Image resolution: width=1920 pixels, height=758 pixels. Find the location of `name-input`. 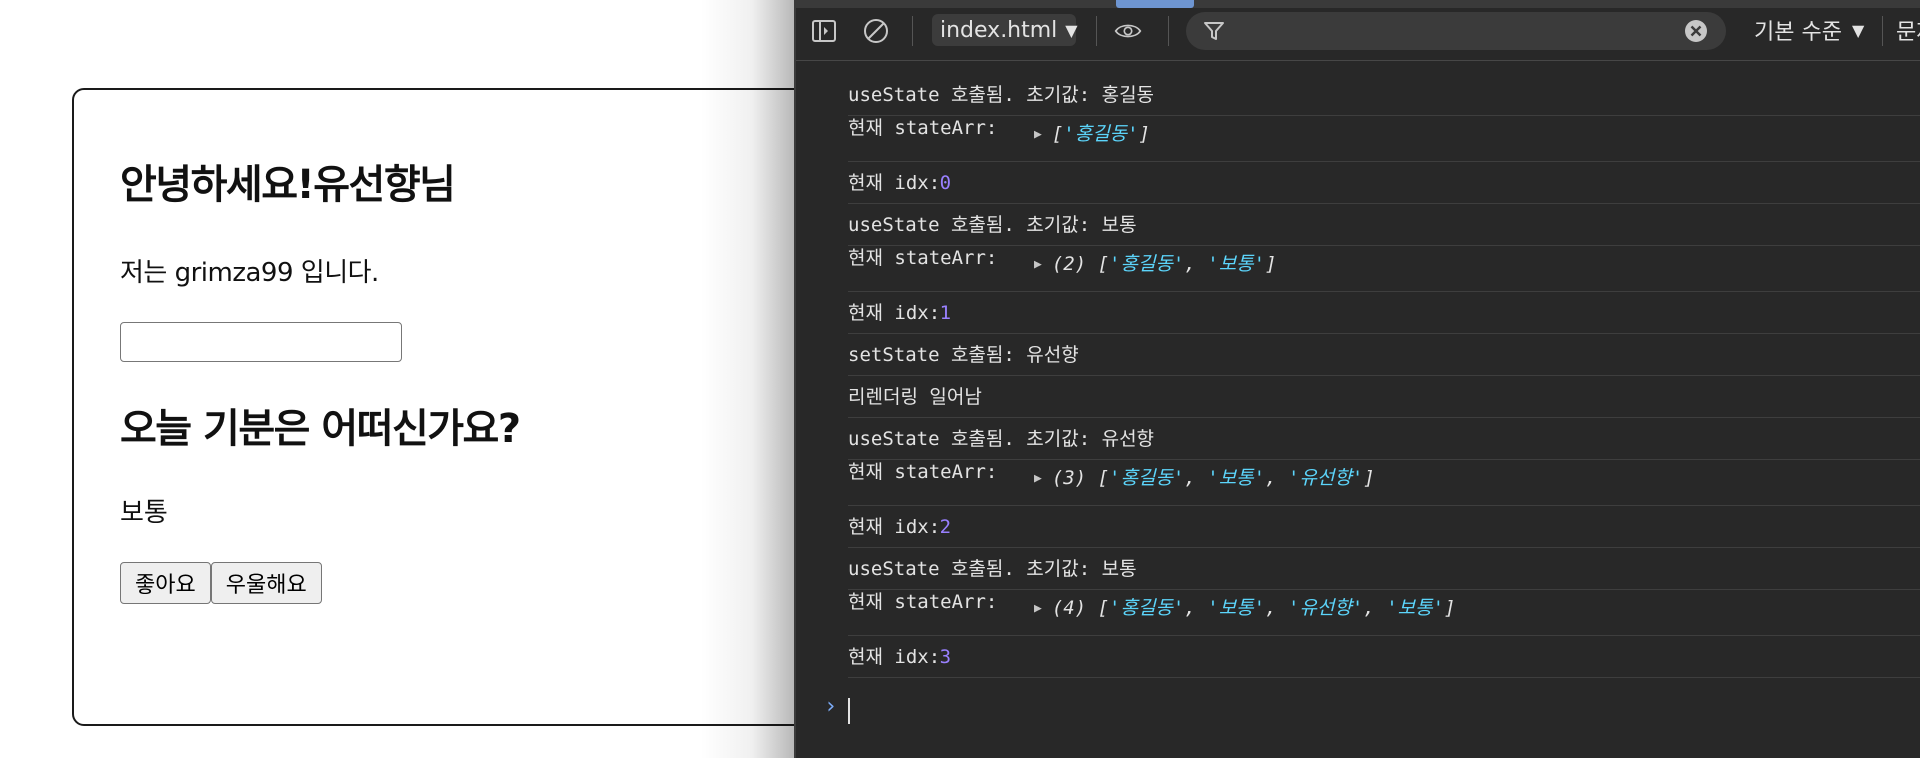

name-input is located at coordinates (261, 342).